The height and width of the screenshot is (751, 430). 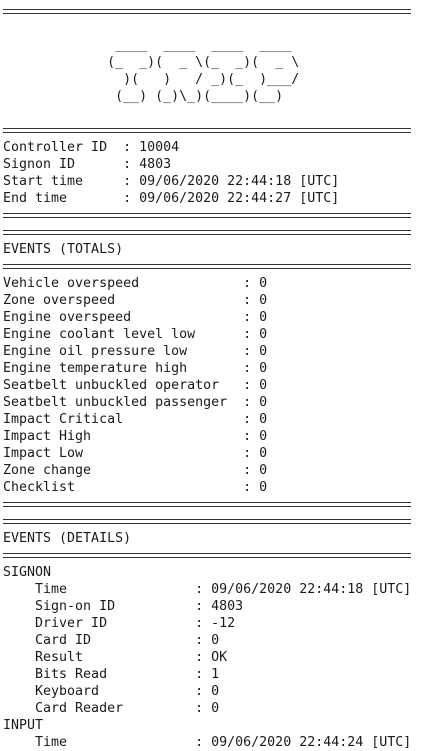 I want to click on report-line: Bits Read : 1, so click(x=111, y=674).